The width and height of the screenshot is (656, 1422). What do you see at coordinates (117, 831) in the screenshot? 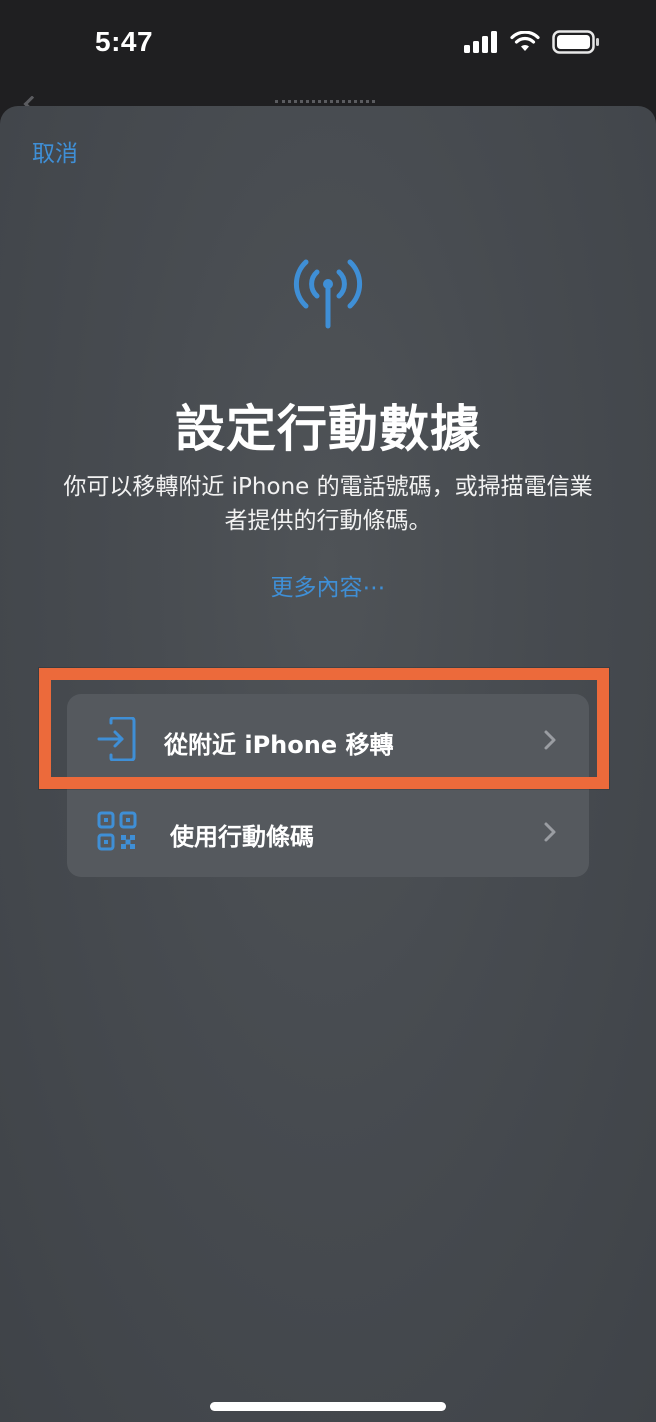
I see `qr-code-icon` at bounding box center [117, 831].